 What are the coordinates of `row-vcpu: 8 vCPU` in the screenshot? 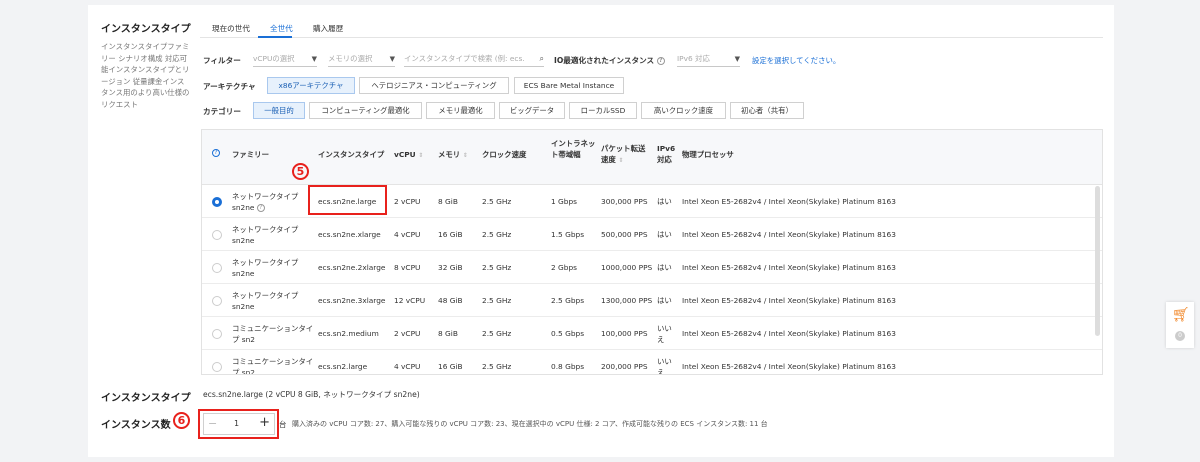 It's located at (407, 267).